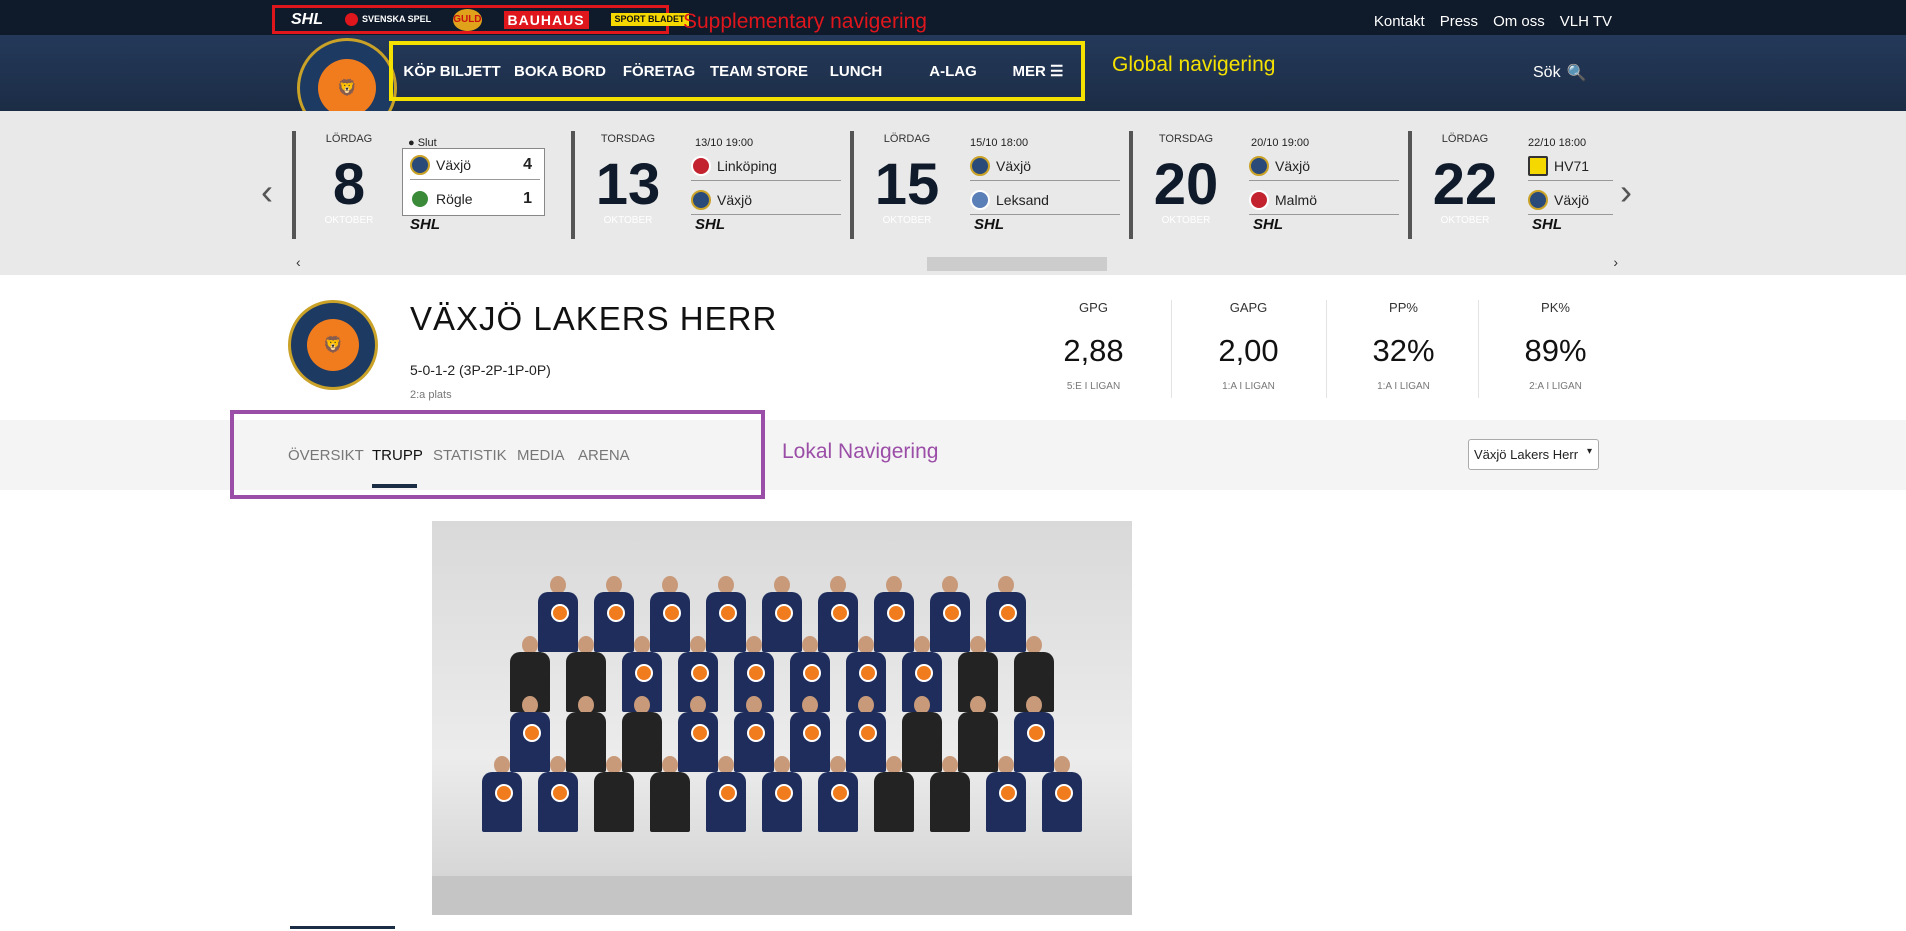 The image size is (1906, 931). I want to click on home-score: 4, so click(527, 164).